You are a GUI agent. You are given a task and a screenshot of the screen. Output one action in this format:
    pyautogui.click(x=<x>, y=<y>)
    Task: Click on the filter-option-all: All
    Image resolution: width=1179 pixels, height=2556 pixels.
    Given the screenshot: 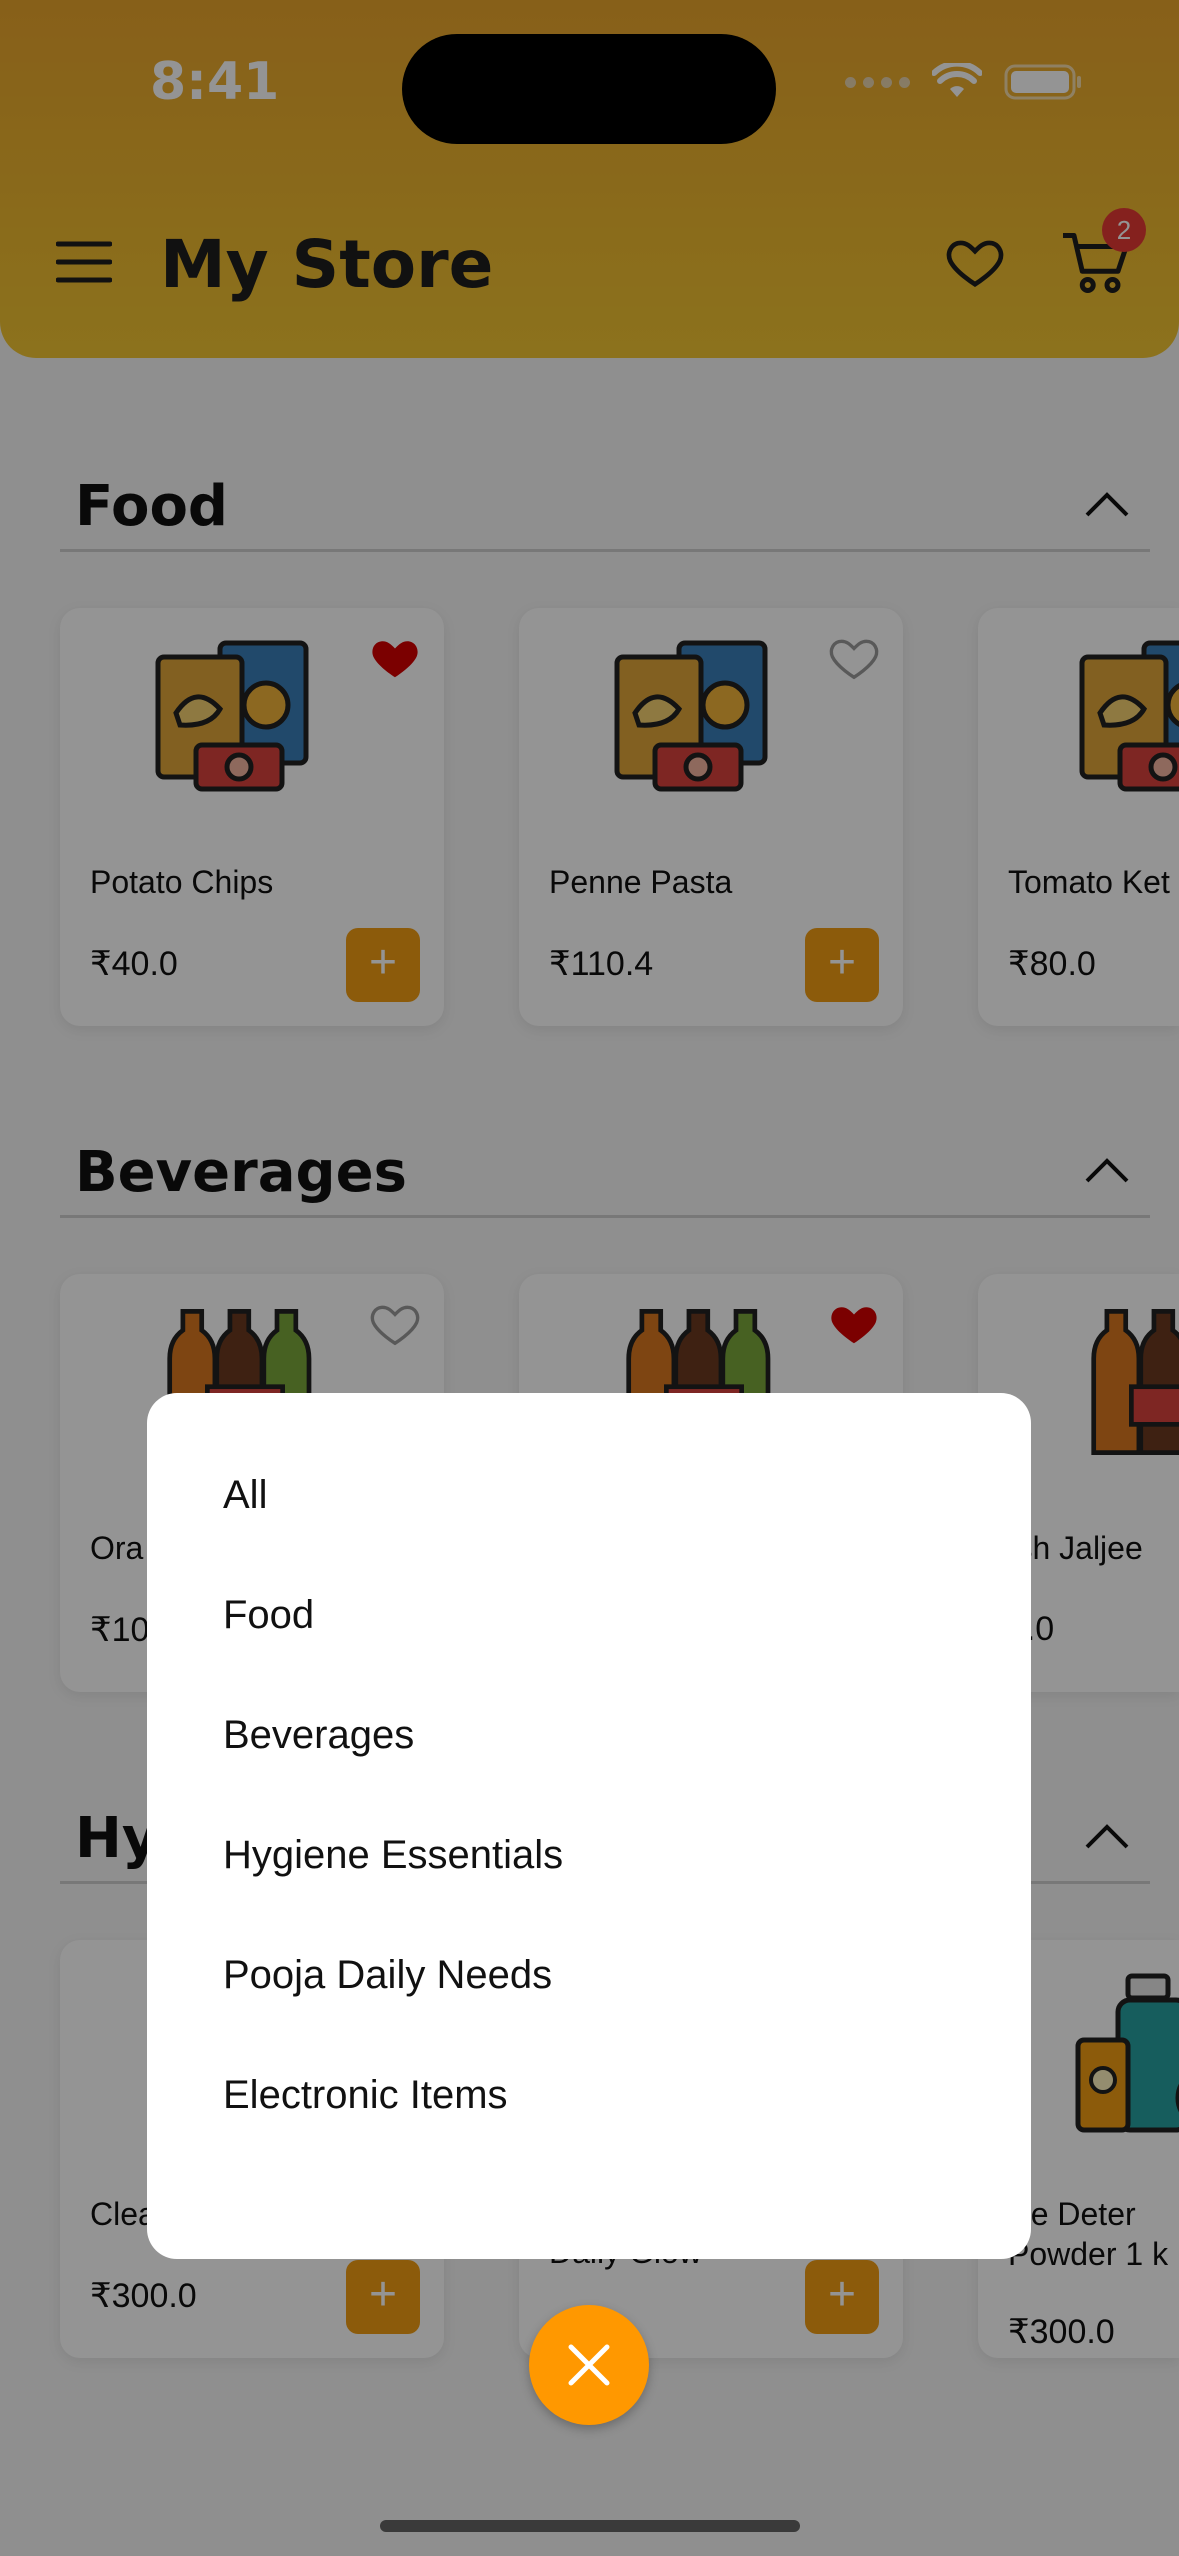 What is the action you would take?
    pyautogui.click(x=245, y=1495)
    